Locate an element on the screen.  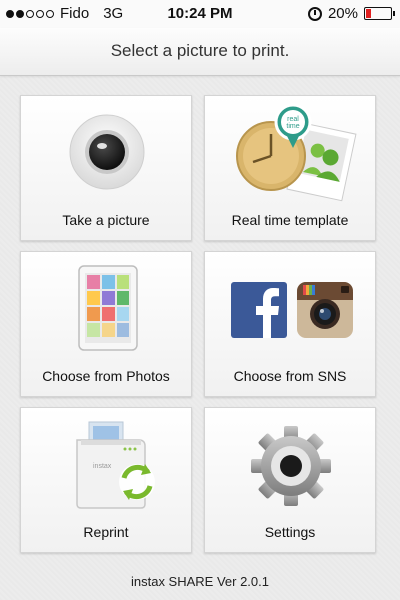
real-time-template-icon: real time is located at coordinates (296, 152).